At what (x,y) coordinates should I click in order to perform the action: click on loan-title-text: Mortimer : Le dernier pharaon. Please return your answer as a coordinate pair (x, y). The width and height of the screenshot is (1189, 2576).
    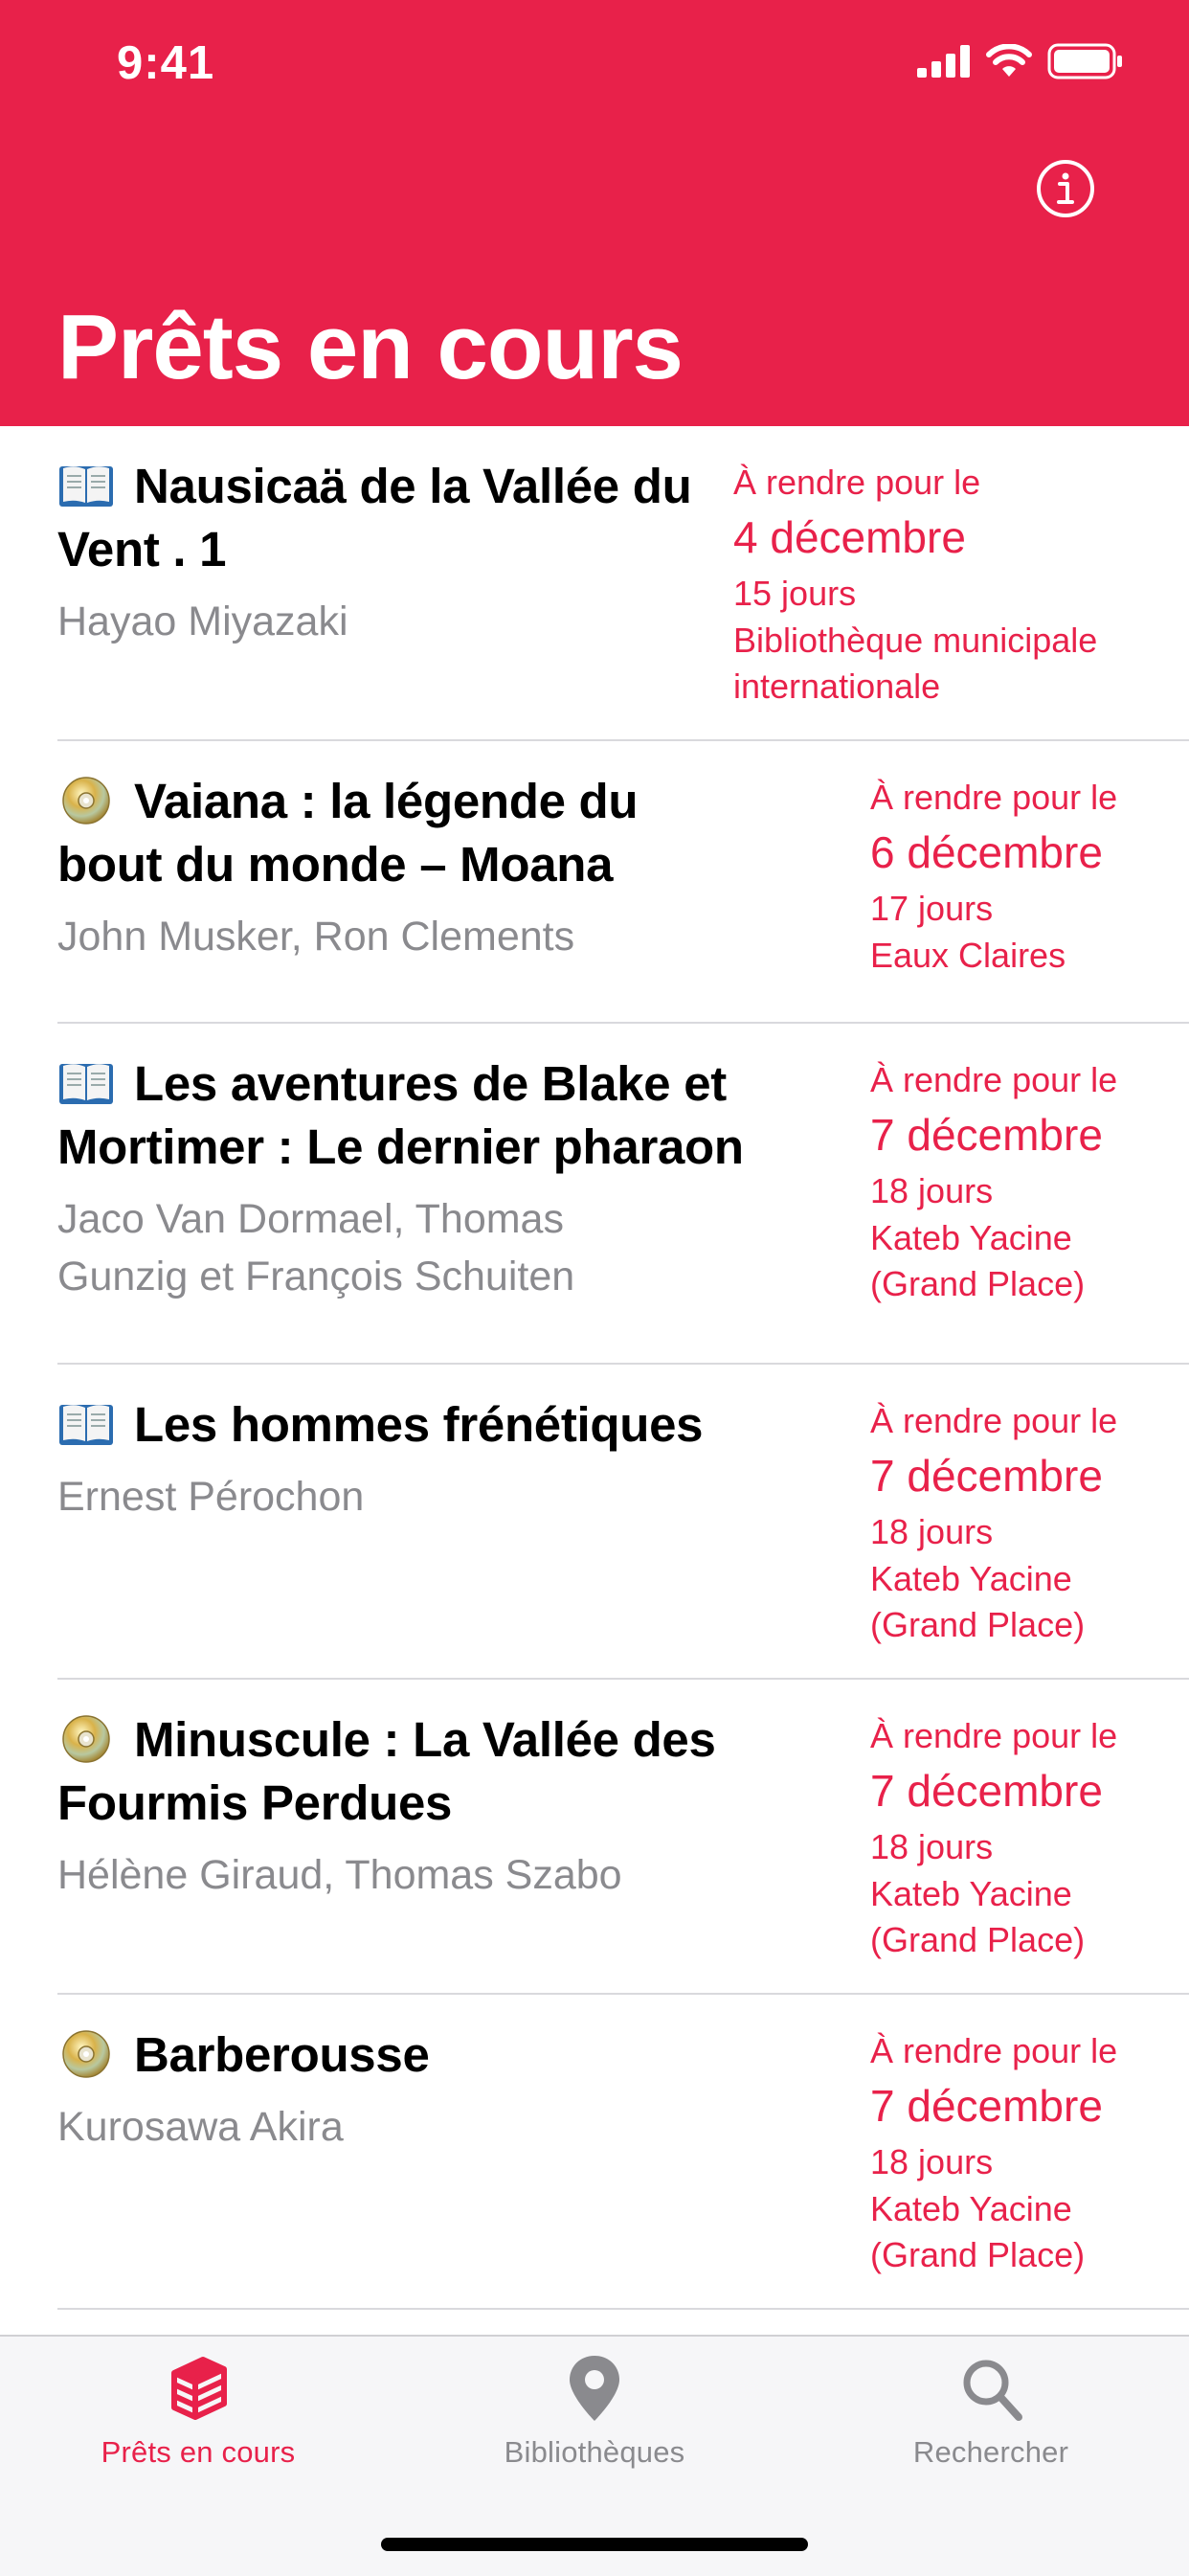
    Looking at the image, I should click on (400, 1146).